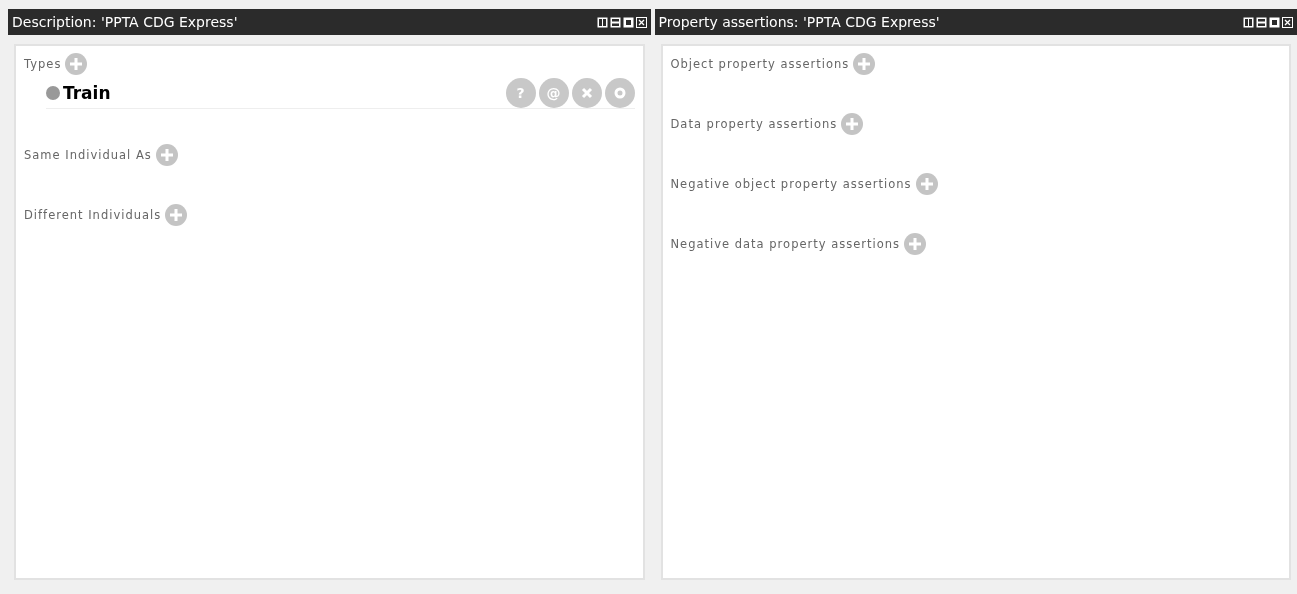  I want to click on class-dot-icon, so click(53, 93).